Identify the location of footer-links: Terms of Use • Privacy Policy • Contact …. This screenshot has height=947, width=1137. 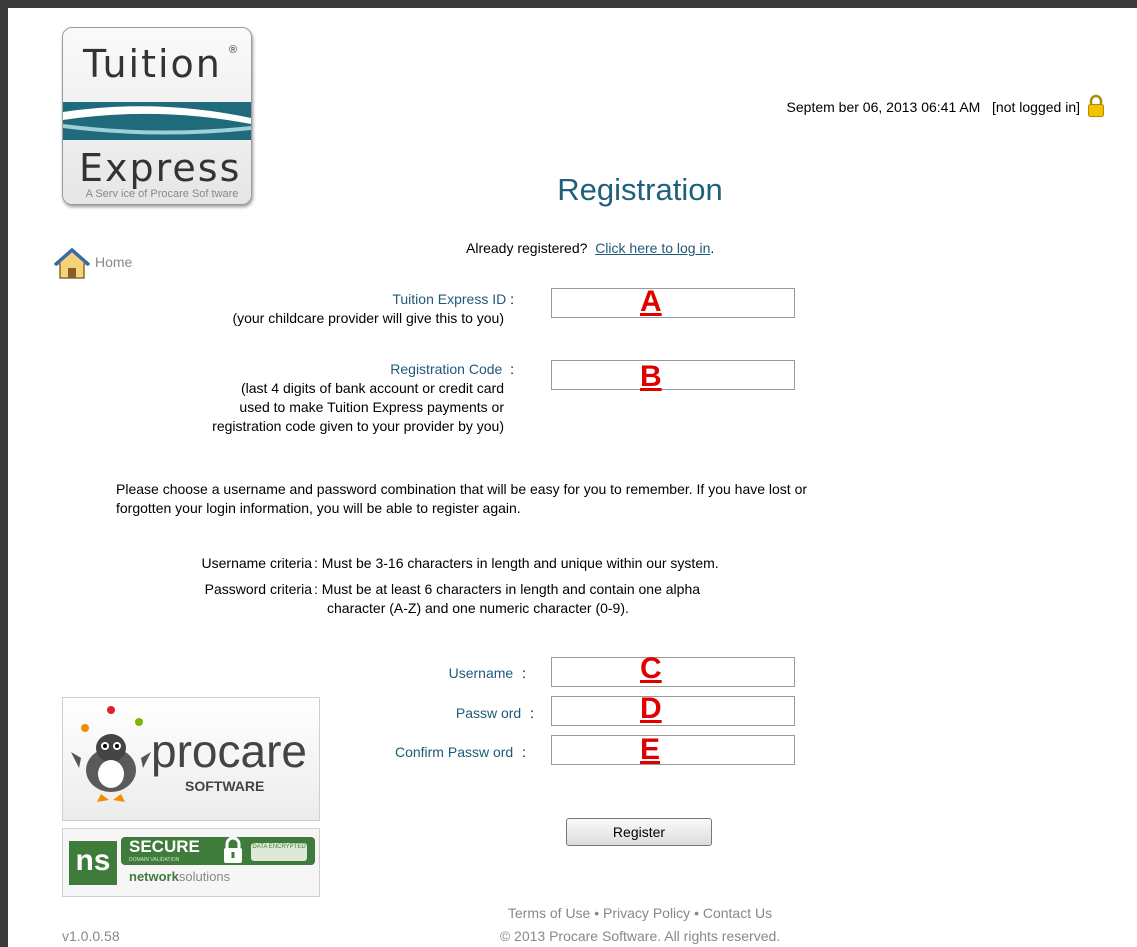
(640, 913).